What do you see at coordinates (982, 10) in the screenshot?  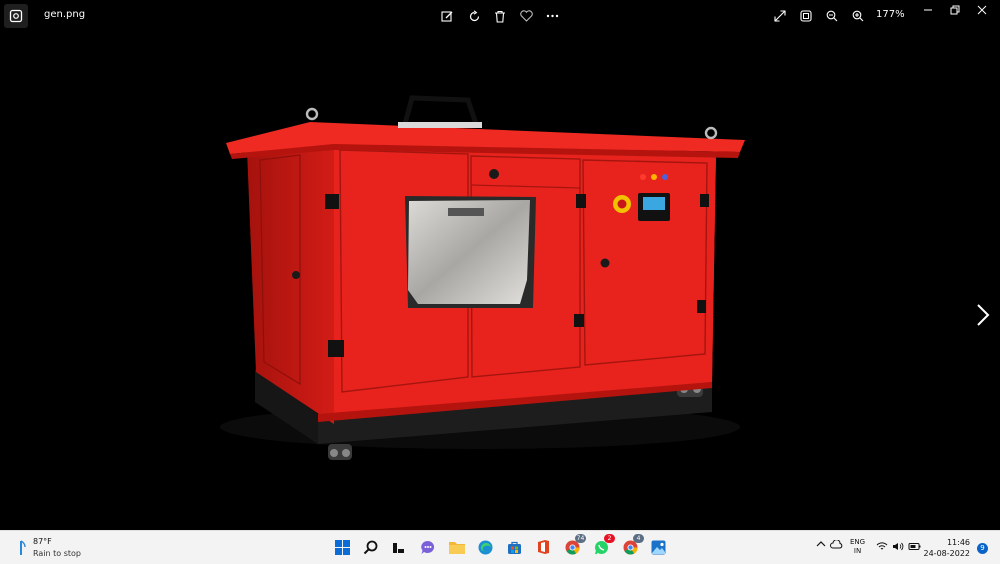 I see `close-icon` at bounding box center [982, 10].